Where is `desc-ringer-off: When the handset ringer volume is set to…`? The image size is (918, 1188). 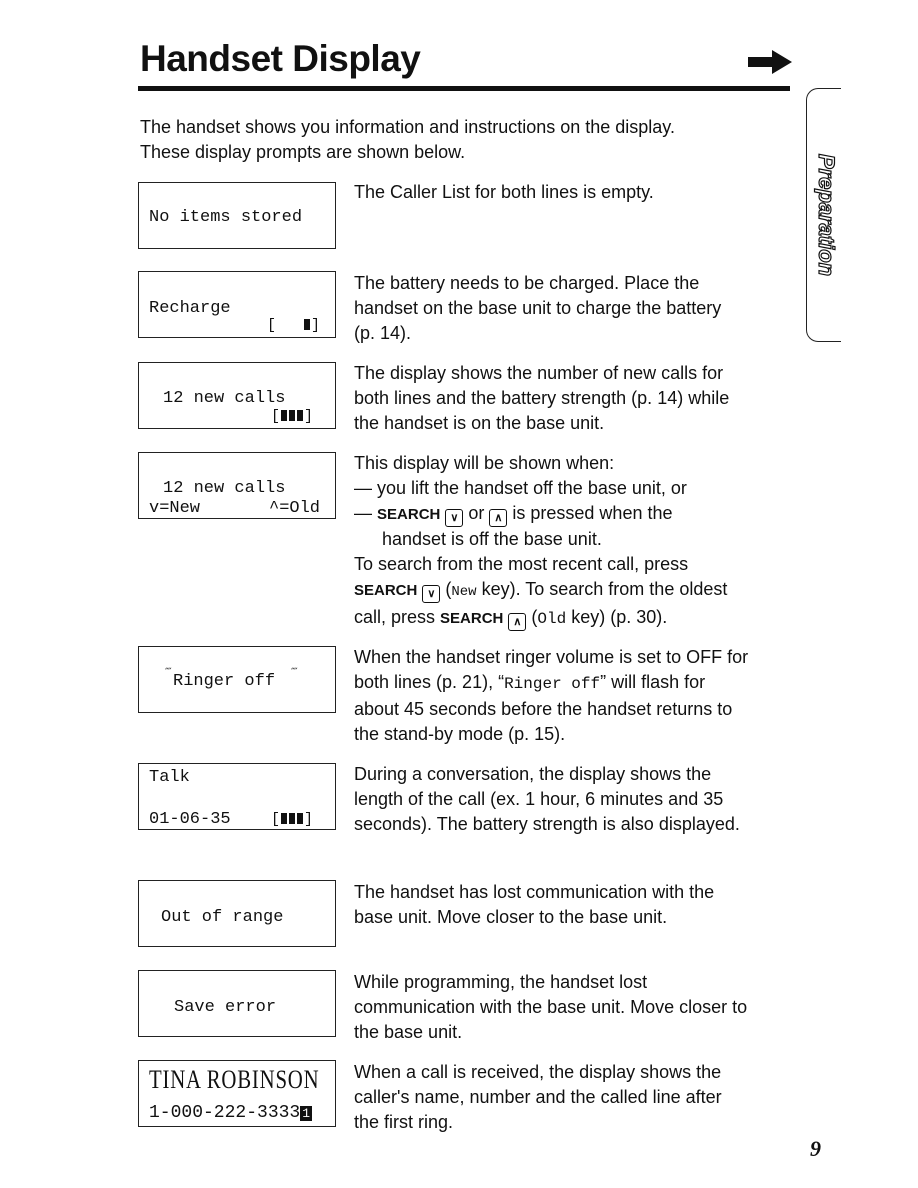
desc-ringer-off: When the handset ringer volume is set to… is located at coordinates (551, 695).